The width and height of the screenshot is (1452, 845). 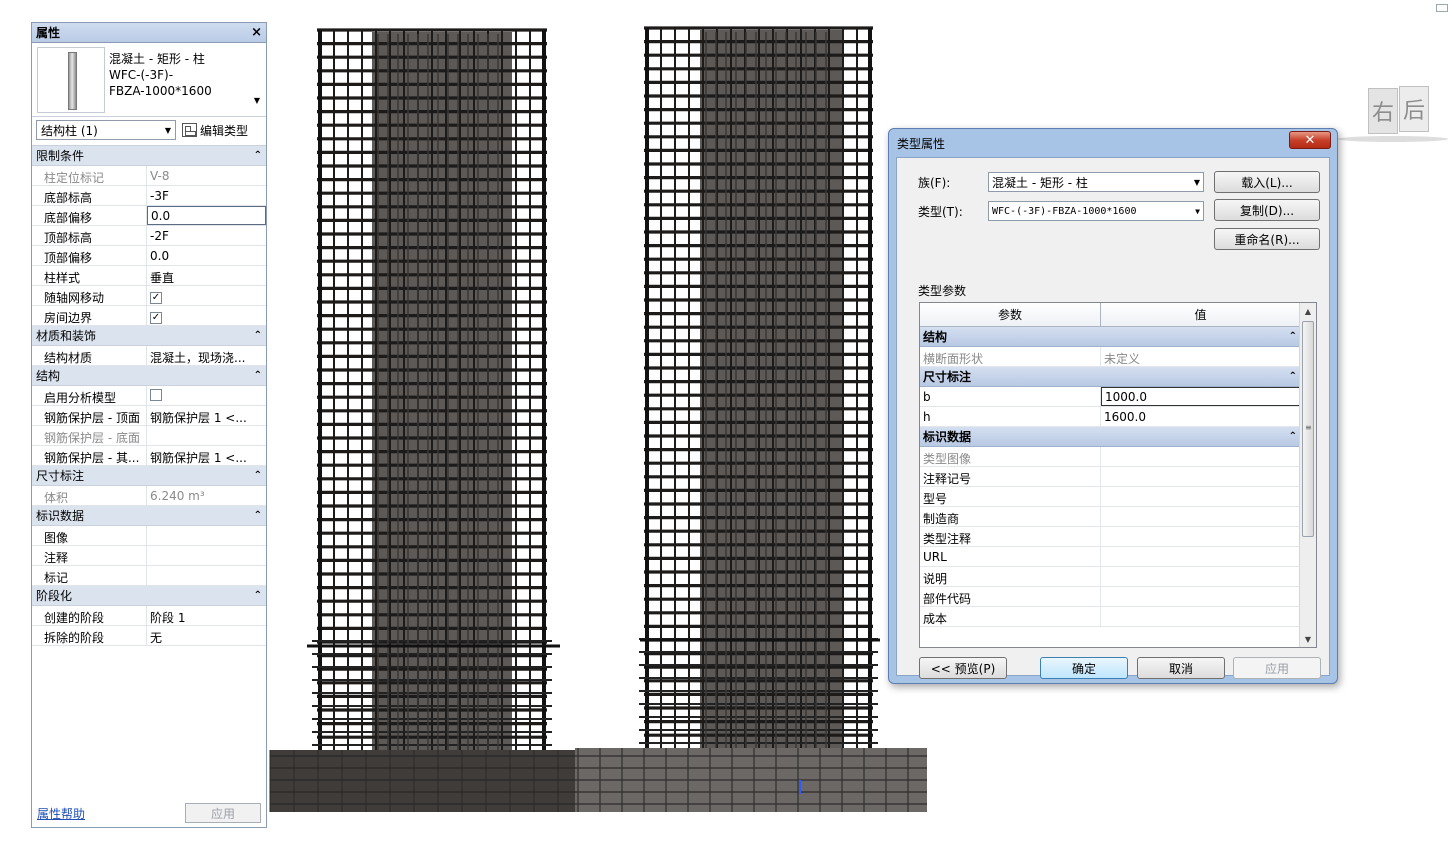 I want to click on parameter-row: 类型注释, so click(x=1110, y=537).